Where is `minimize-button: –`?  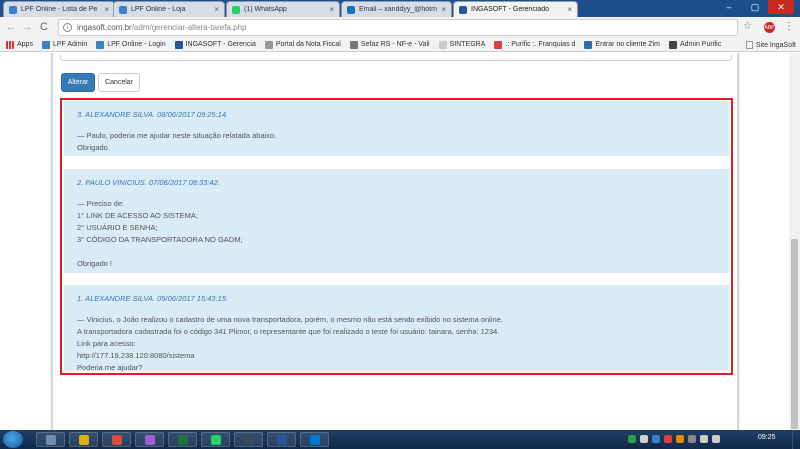
minimize-button: – is located at coordinates (729, 7).